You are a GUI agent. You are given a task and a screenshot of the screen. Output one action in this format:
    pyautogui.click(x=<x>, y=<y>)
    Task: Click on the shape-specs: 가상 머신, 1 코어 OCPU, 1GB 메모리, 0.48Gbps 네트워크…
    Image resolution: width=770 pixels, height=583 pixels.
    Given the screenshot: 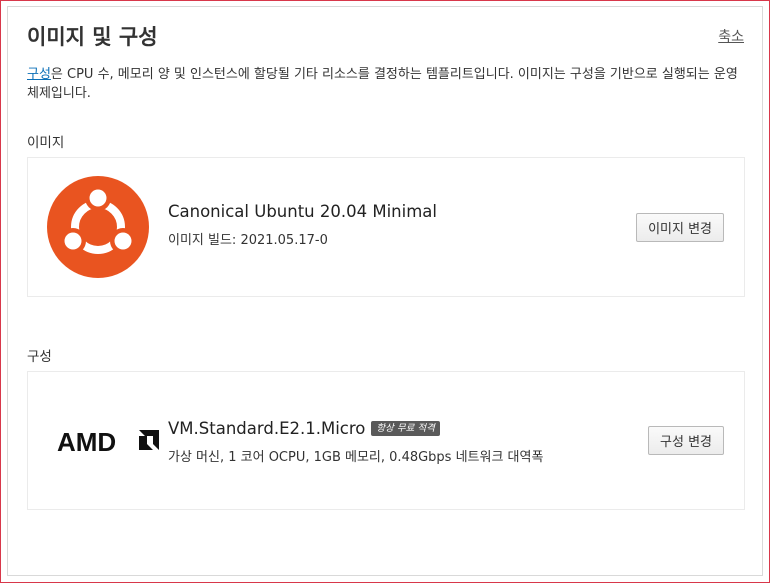 What is the action you would take?
    pyautogui.click(x=356, y=457)
    